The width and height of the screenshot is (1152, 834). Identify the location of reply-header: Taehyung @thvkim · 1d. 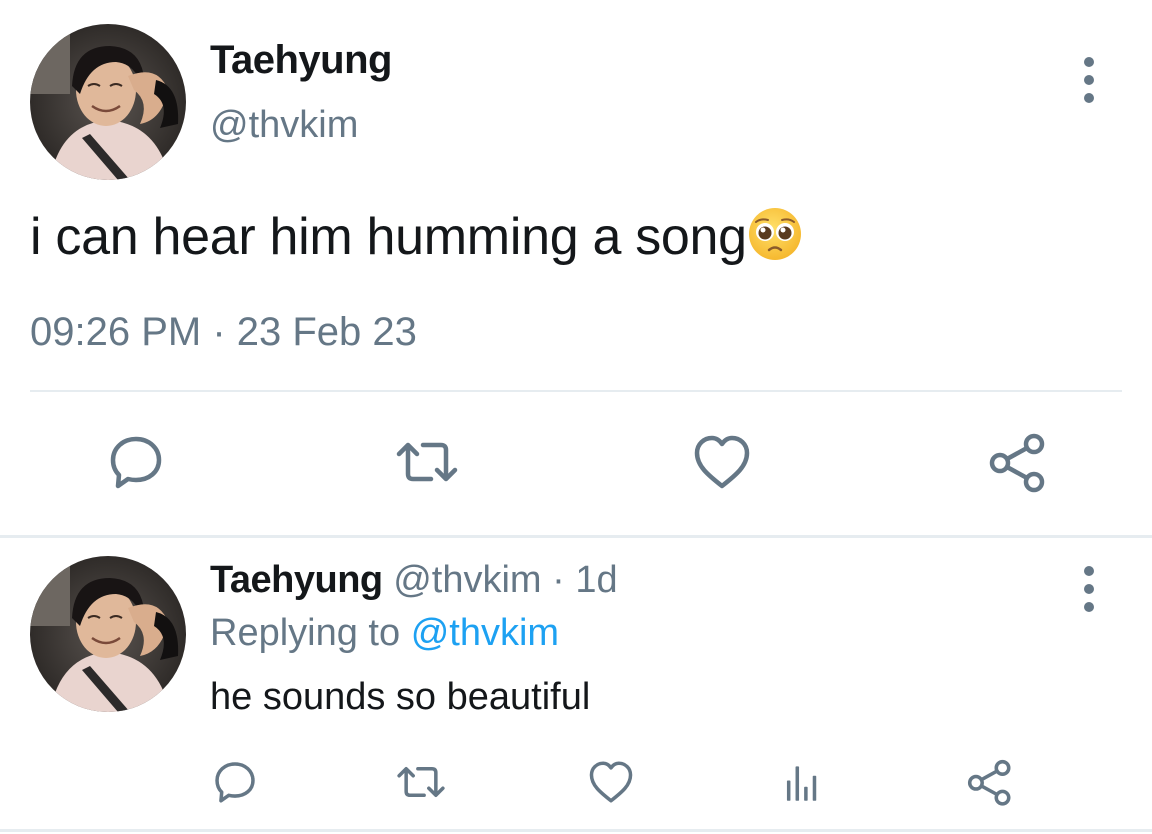
(414, 580).